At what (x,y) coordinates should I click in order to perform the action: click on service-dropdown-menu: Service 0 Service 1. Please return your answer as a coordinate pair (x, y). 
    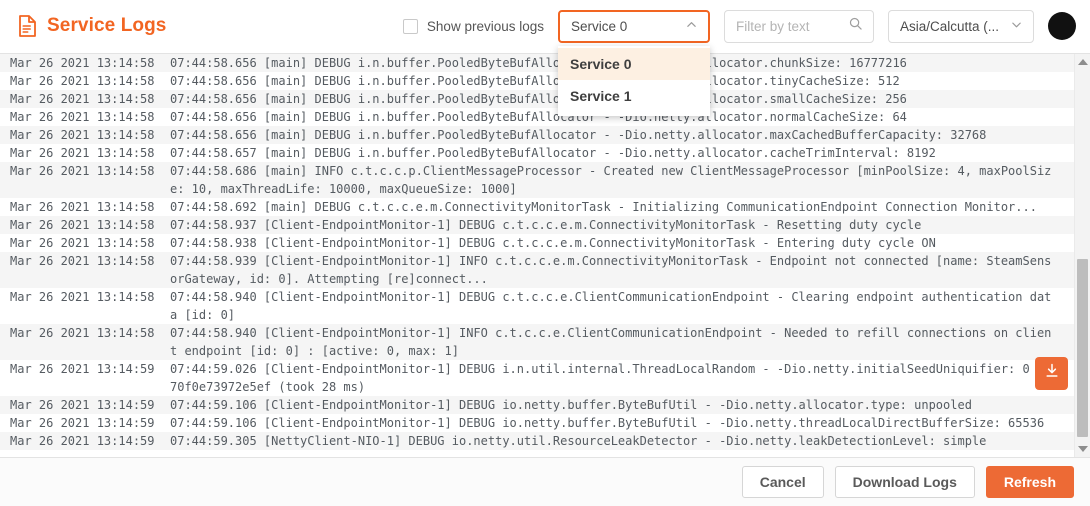
    Looking at the image, I should click on (634, 81).